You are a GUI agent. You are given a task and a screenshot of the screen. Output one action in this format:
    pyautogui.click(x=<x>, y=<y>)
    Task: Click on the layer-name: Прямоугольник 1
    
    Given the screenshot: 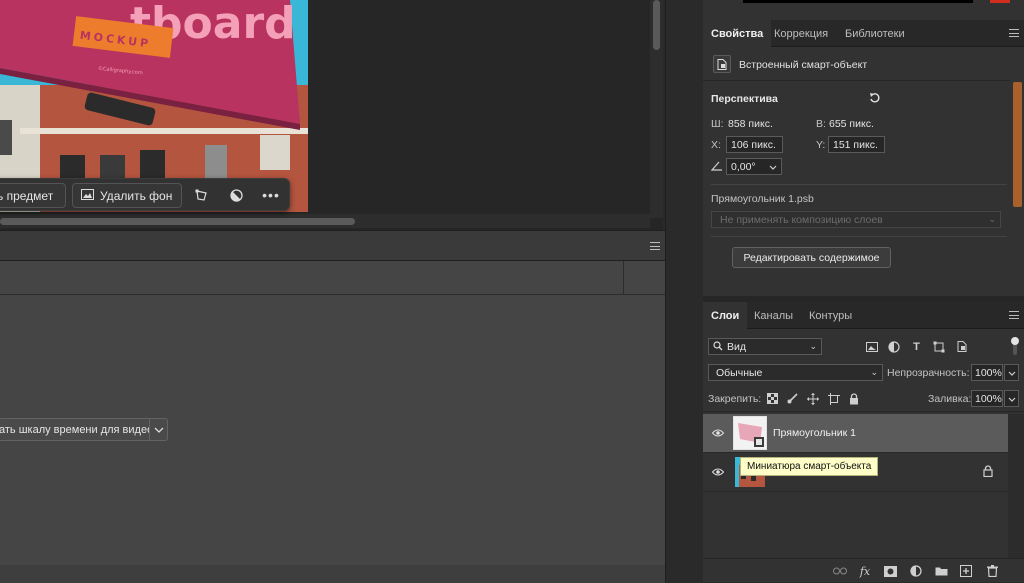 What is the action you would take?
    pyautogui.click(x=814, y=433)
    